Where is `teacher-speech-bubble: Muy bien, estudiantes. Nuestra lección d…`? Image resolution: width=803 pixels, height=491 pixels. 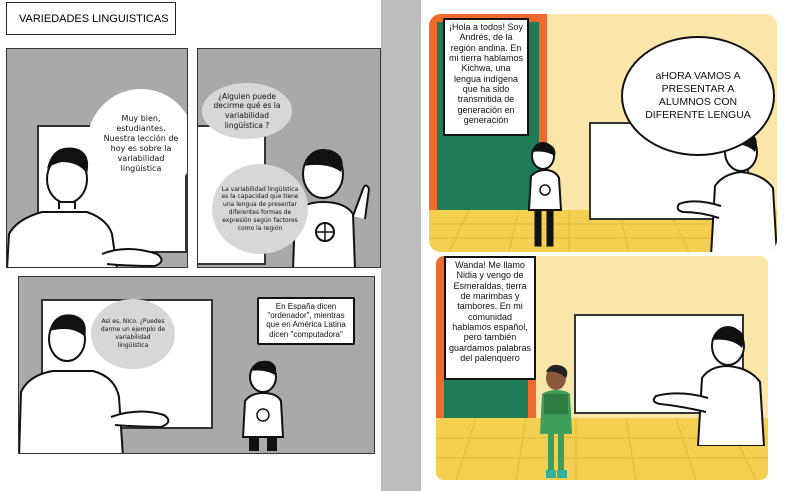 teacher-speech-bubble: Muy bien, estudiantes. Nuestra lección d… is located at coordinates (137, 144).